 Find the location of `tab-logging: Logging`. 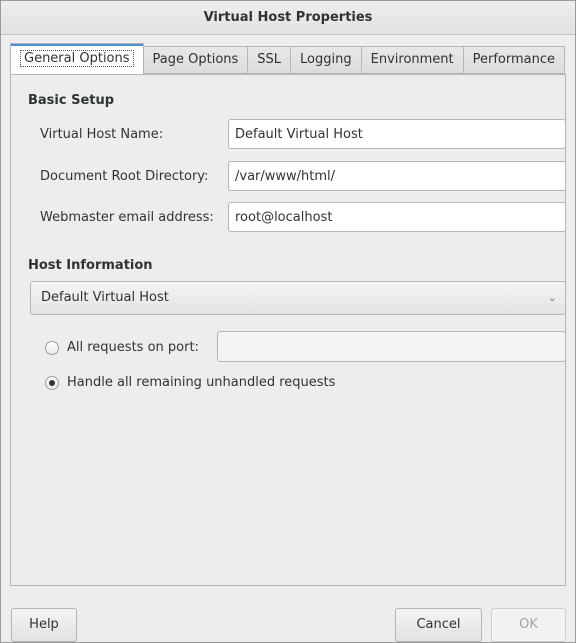

tab-logging: Logging is located at coordinates (326, 60).